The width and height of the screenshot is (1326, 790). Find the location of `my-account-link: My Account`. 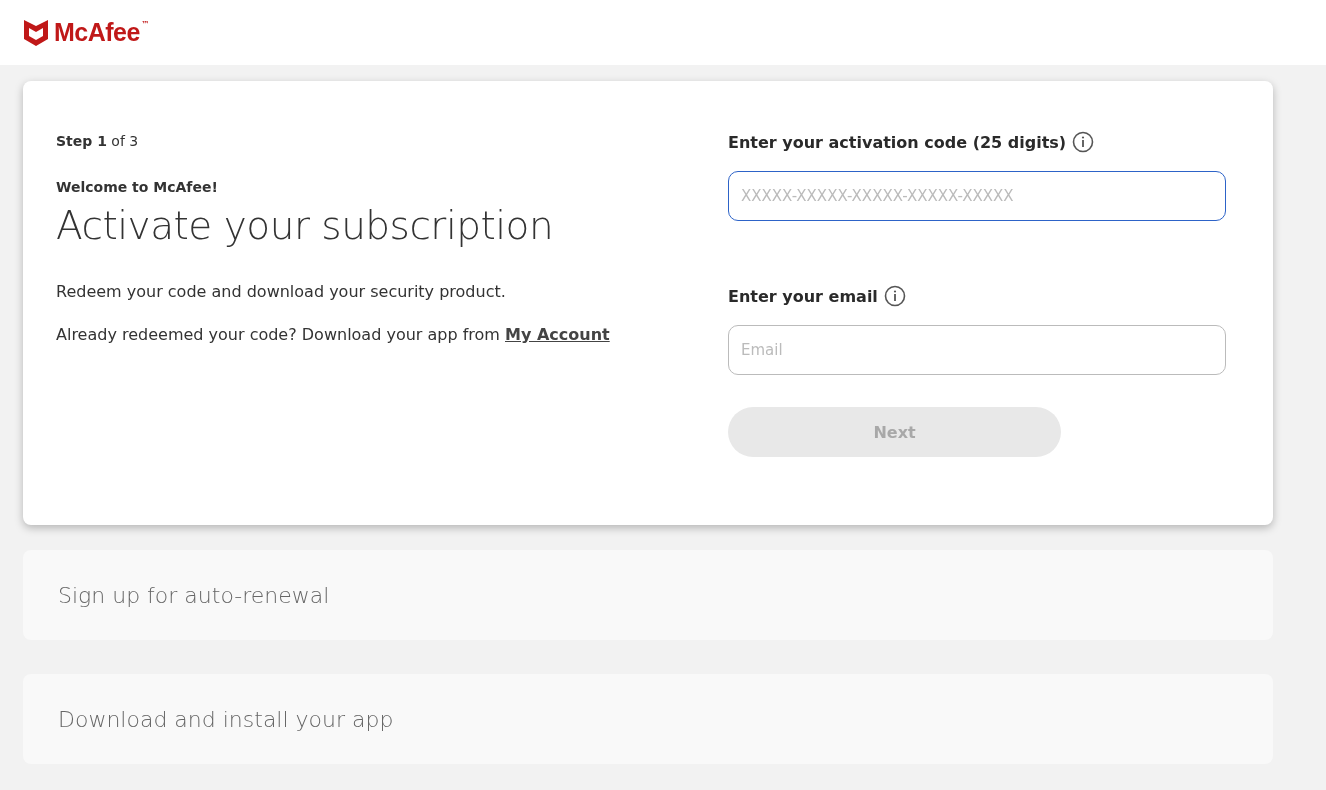

my-account-link: My Account is located at coordinates (557, 334).